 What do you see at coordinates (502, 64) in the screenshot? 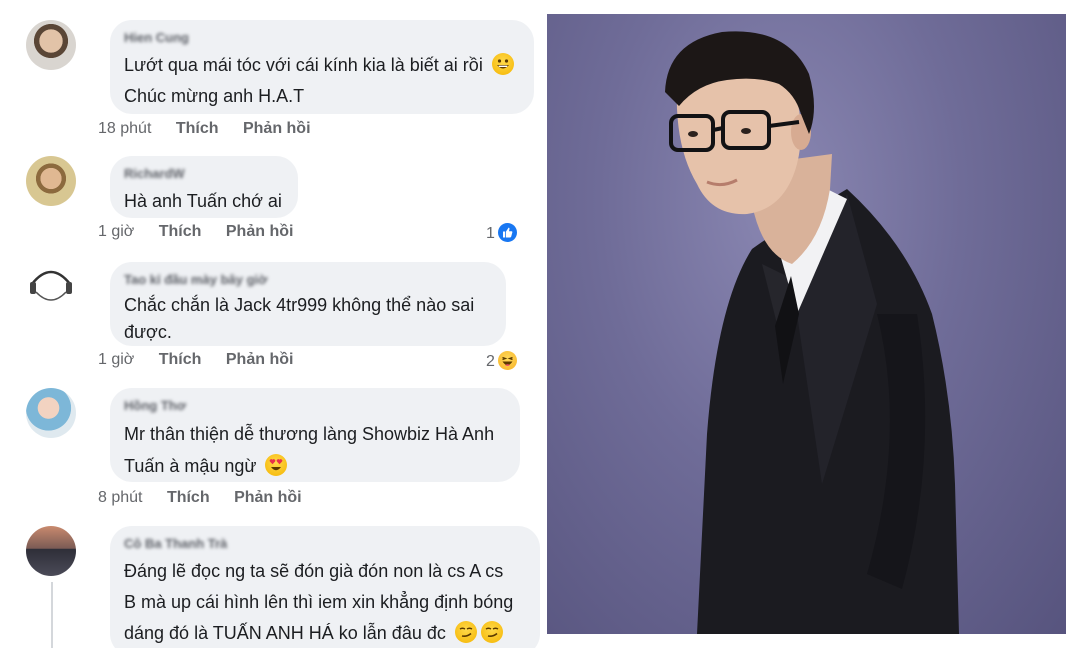
I see `grinning-face-icon` at bounding box center [502, 64].